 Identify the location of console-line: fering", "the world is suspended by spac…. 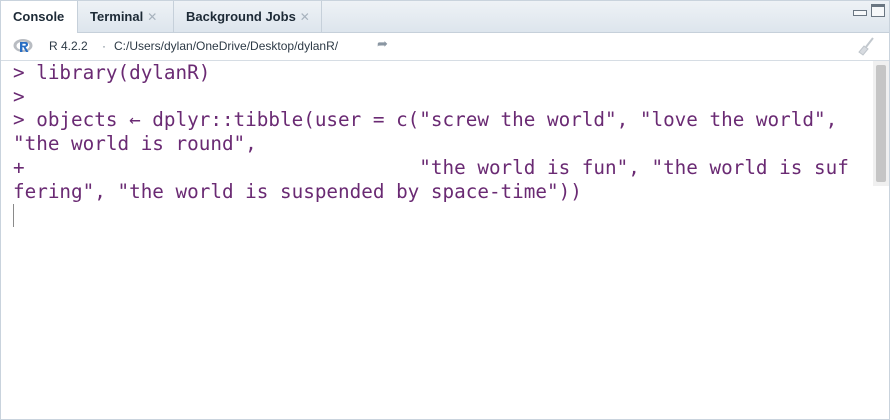
(297, 191).